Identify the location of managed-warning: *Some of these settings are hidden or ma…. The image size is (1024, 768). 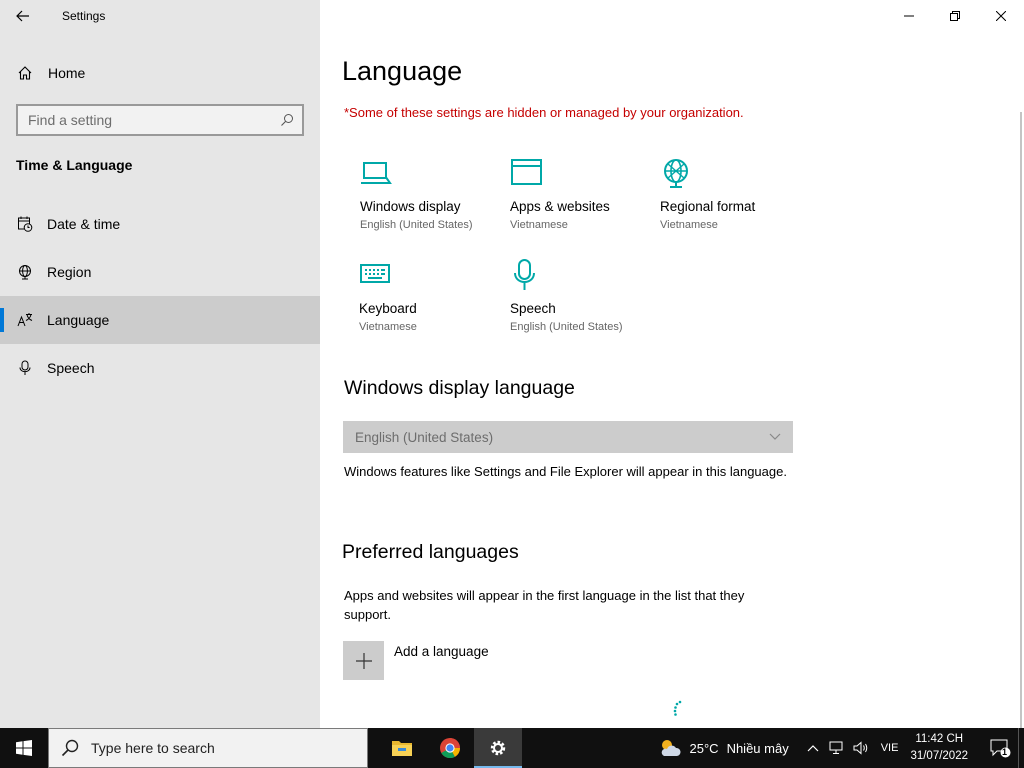
(544, 112).